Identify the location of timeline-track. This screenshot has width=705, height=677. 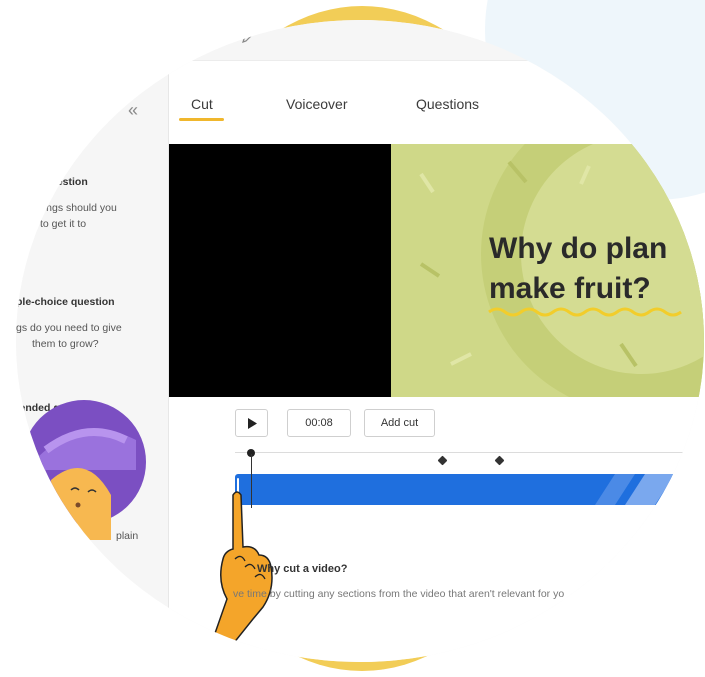
(469, 452).